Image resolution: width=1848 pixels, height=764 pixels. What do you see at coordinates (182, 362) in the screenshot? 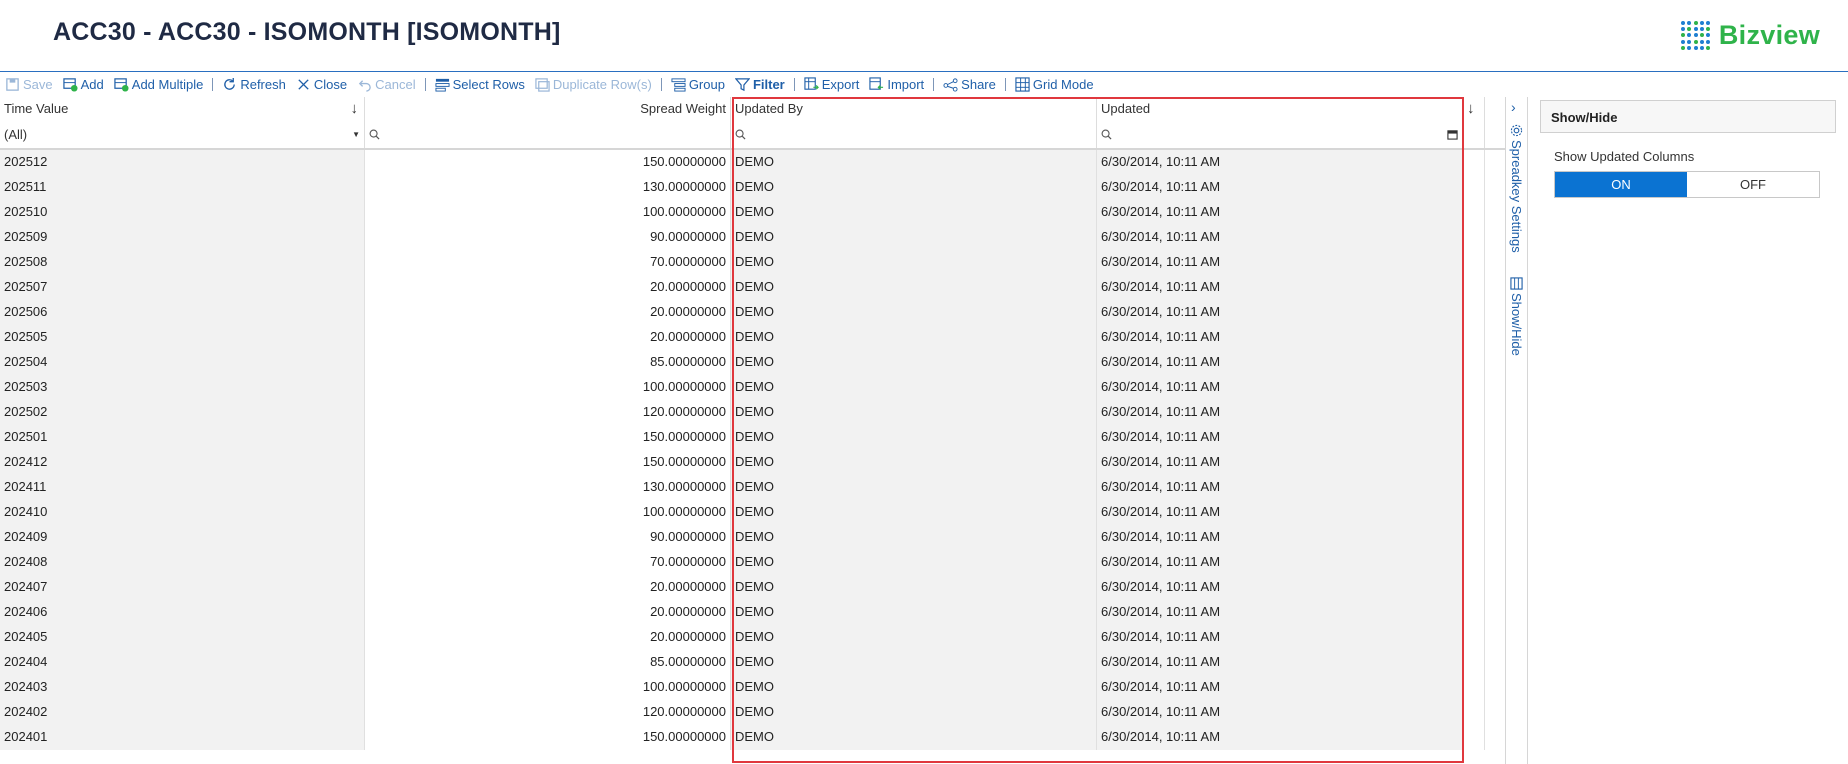
I see `time-value-cell: 202504` at bounding box center [182, 362].